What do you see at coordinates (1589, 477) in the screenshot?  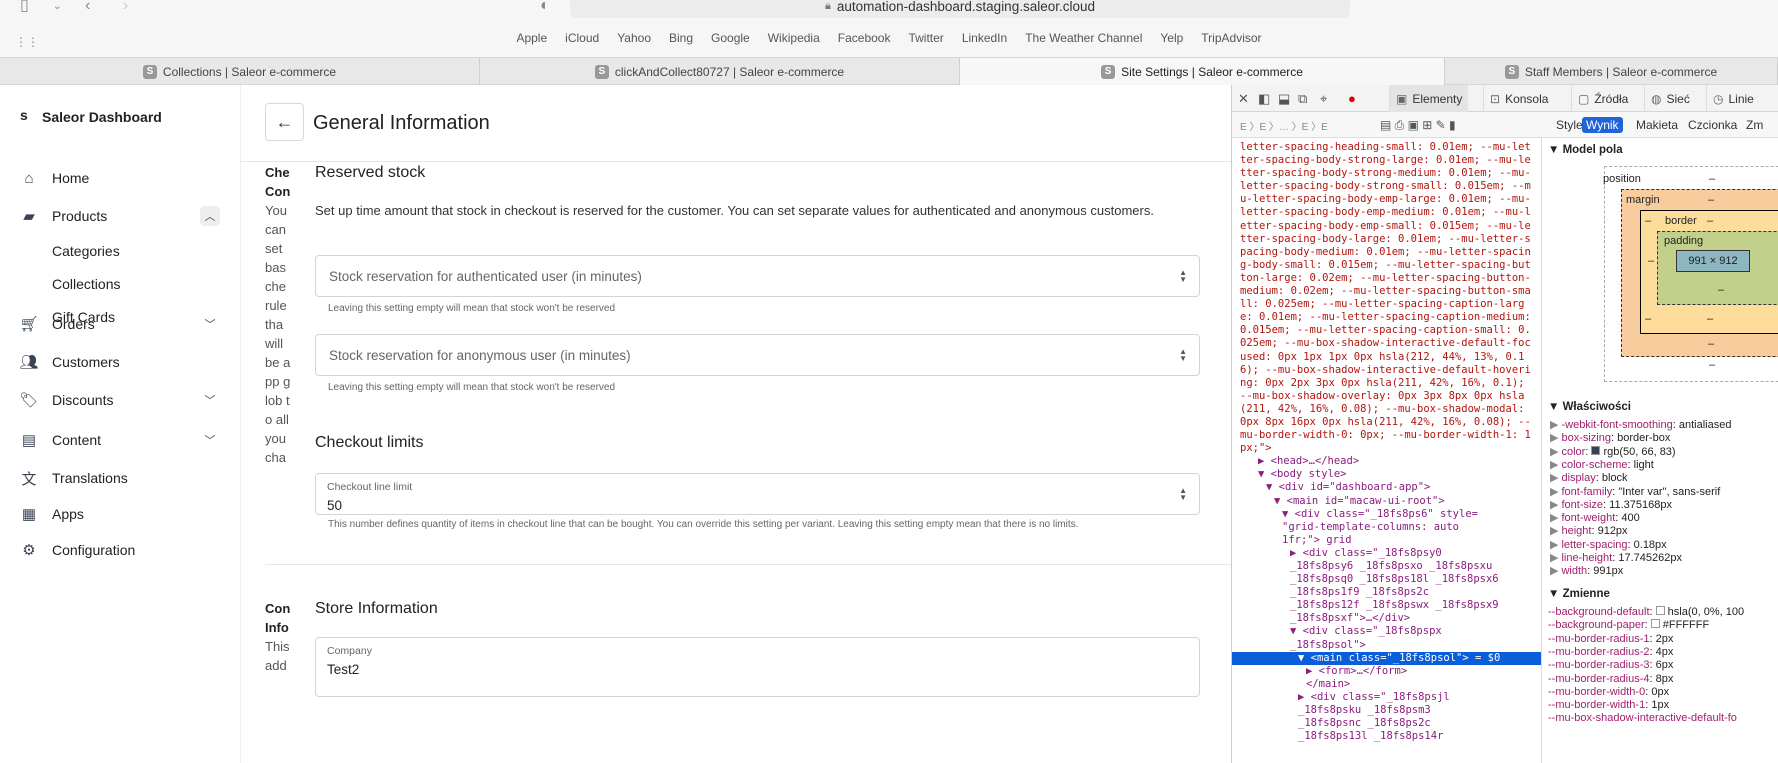 I see `computed-property: ▶ display: block` at bounding box center [1589, 477].